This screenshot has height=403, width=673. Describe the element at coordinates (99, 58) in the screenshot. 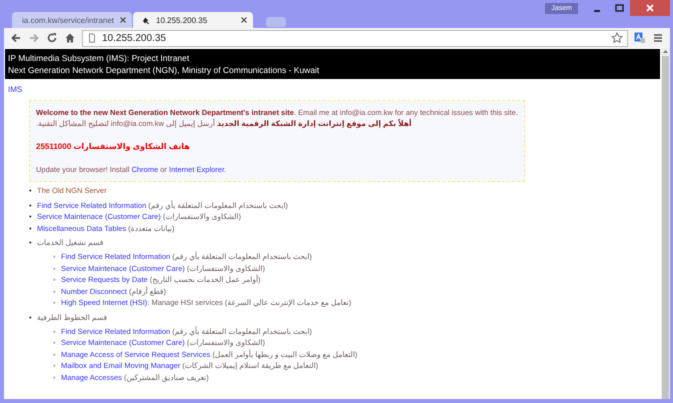

I see `header-title: IP Multimedia Subsystem (IMS): Project Intranet` at that location.